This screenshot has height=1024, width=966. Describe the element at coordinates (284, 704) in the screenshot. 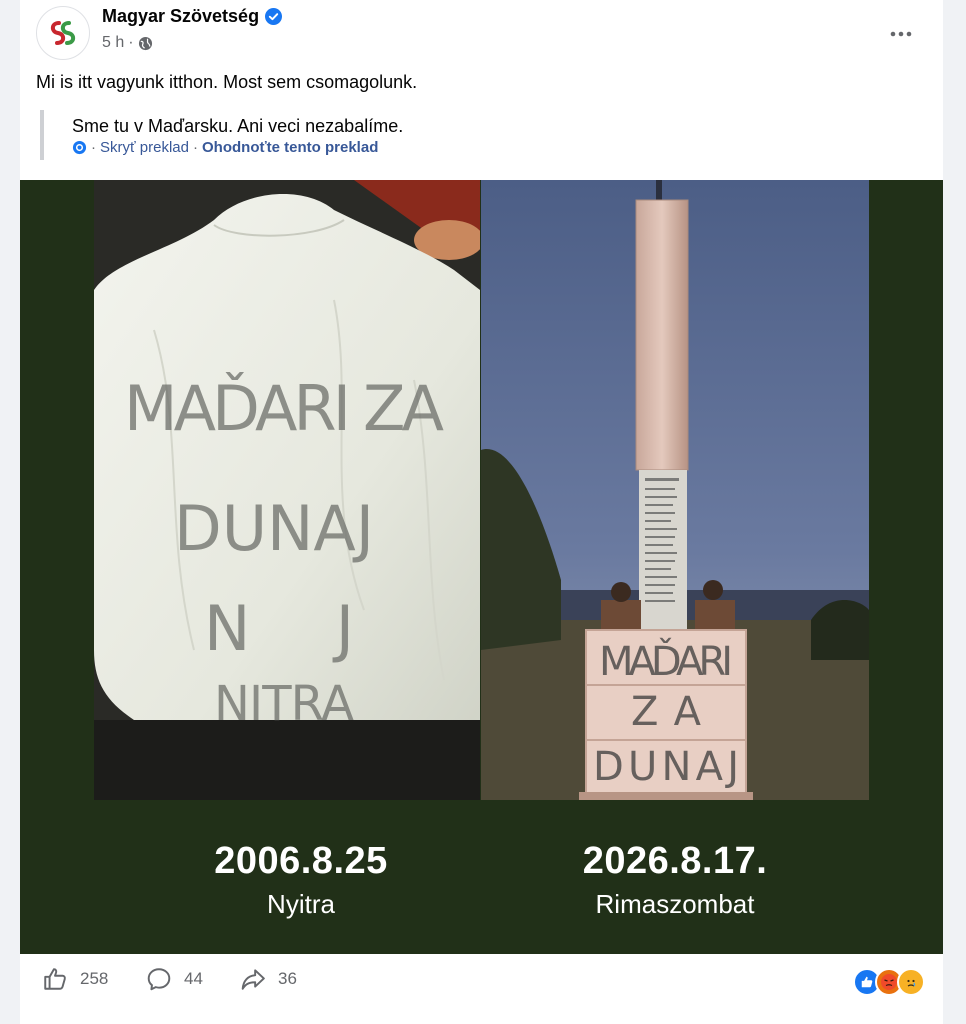

I see `scribble-line: NITRA` at that location.